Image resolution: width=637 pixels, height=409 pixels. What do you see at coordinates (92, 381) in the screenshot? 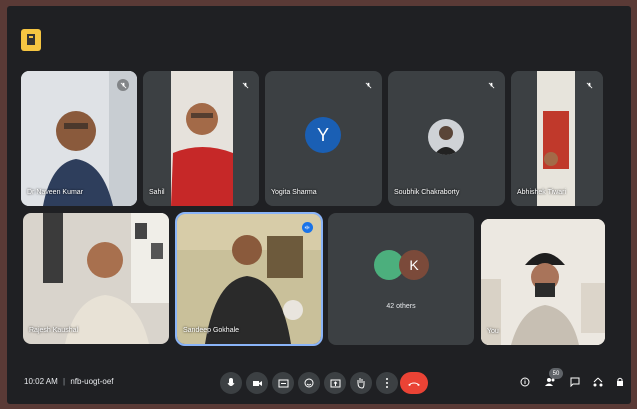
I see `meeting-code: nfb-uogt-oef` at bounding box center [92, 381].